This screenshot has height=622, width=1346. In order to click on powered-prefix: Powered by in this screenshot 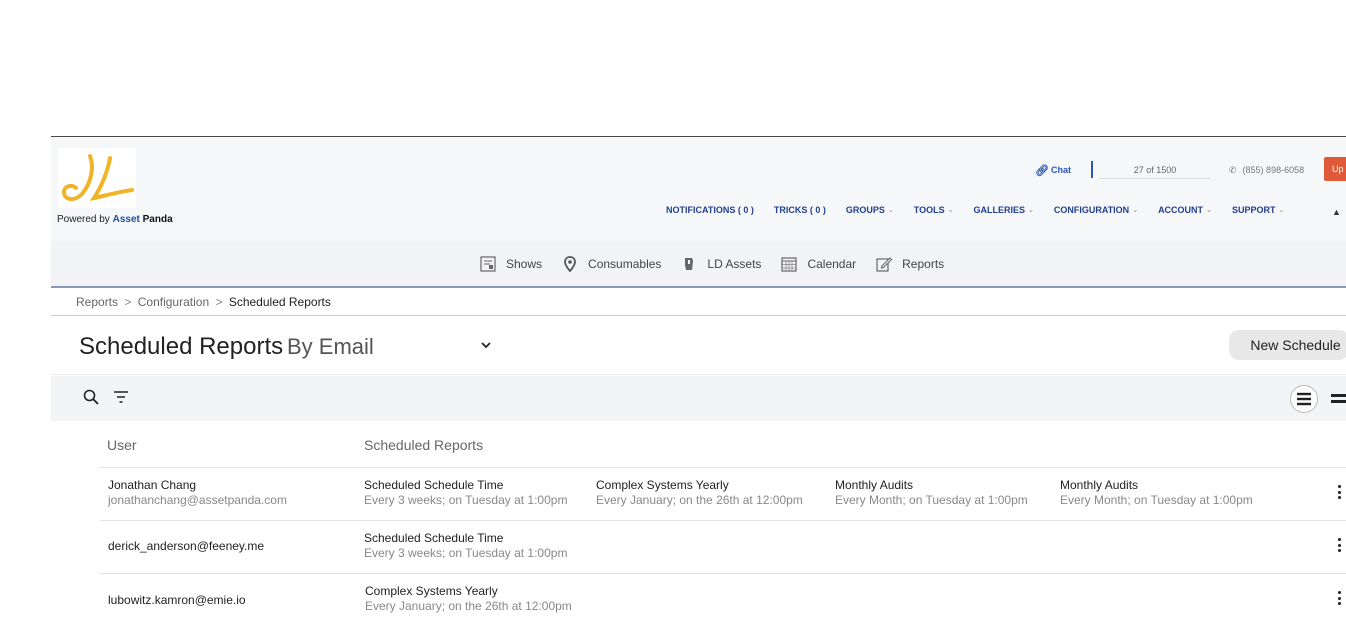, I will do `click(85, 219)`.